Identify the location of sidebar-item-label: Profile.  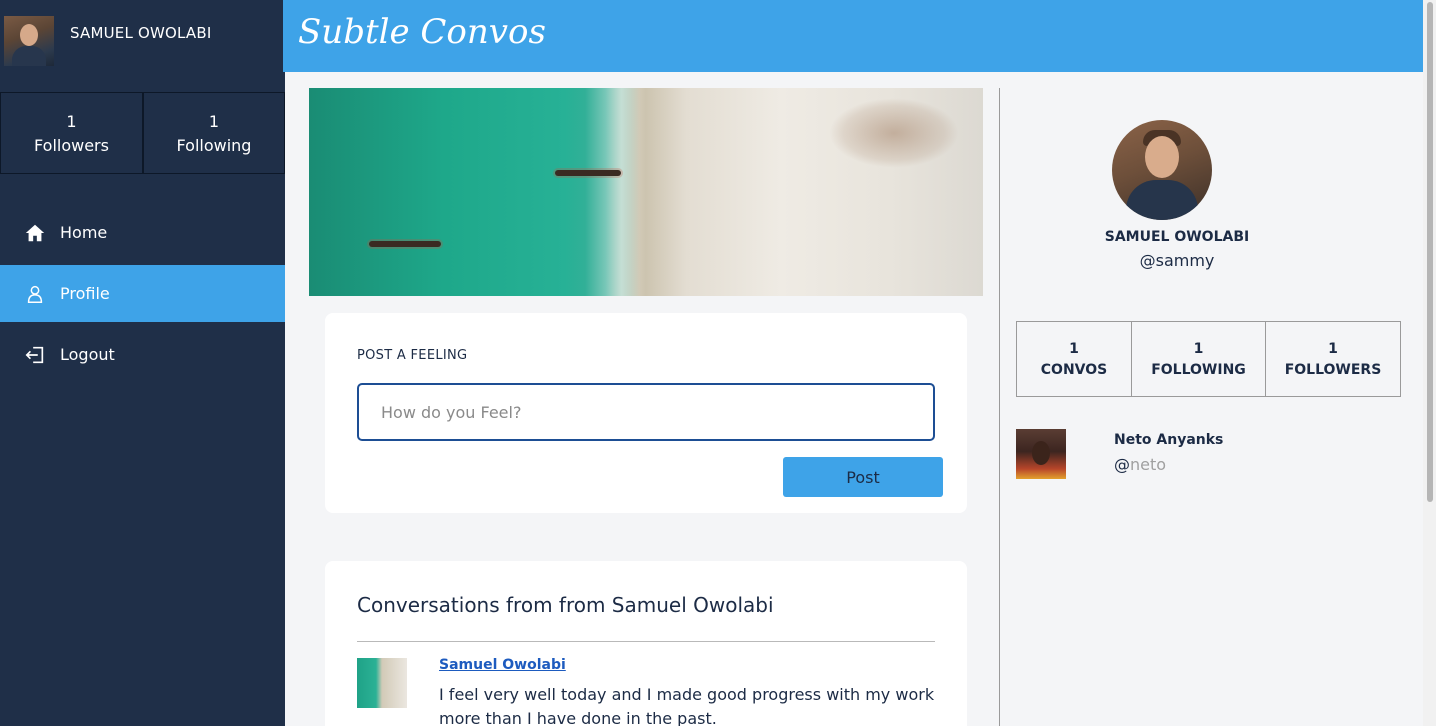
(85, 293).